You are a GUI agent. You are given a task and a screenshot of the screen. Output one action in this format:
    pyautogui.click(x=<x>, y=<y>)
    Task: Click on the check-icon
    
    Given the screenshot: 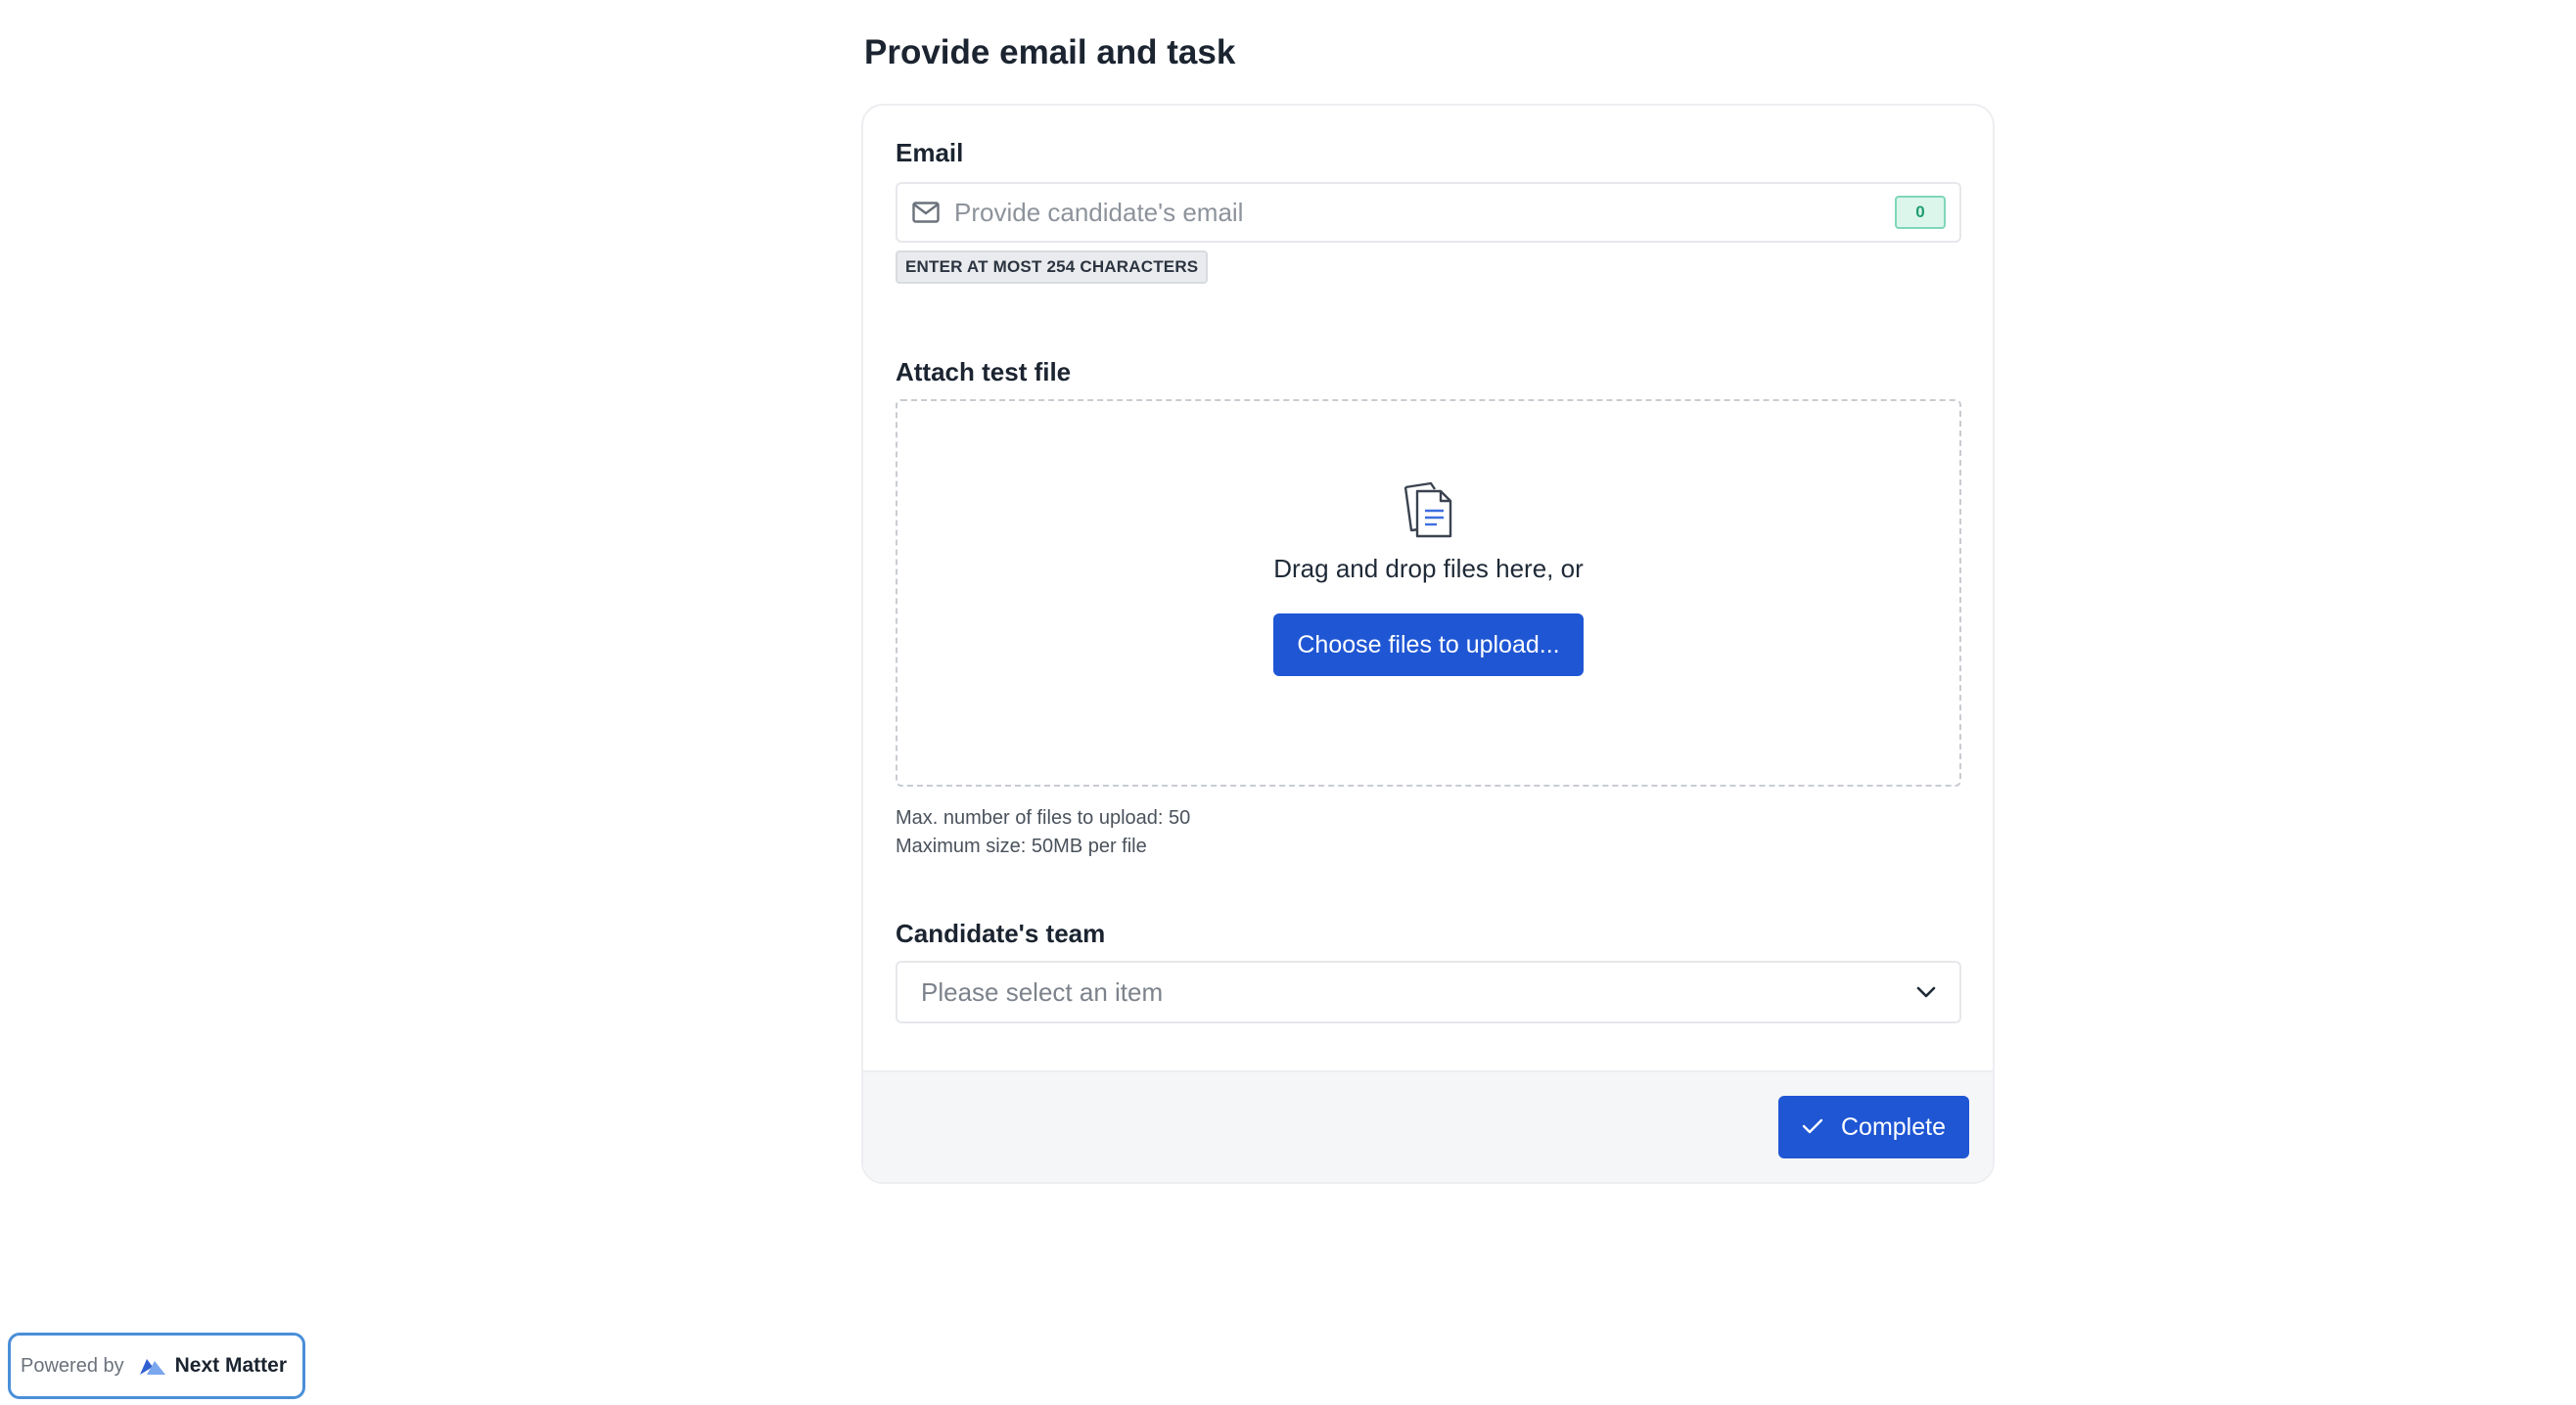 What is the action you would take?
    pyautogui.click(x=1813, y=1127)
    